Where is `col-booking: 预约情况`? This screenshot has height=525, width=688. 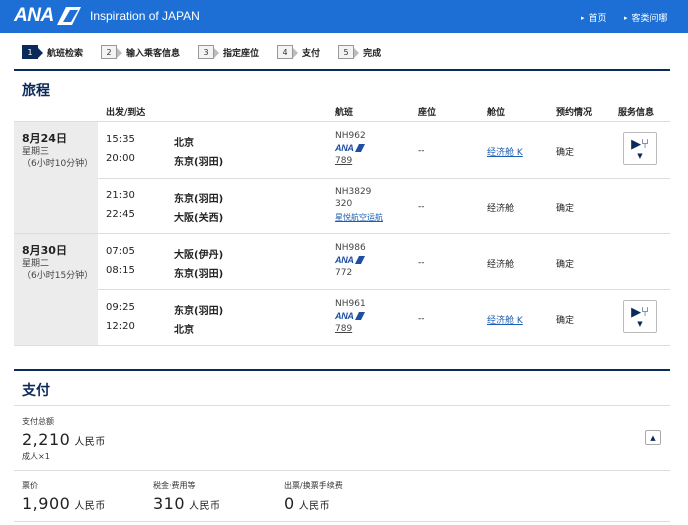
col-booking: 预约情况 is located at coordinates (574, 113).